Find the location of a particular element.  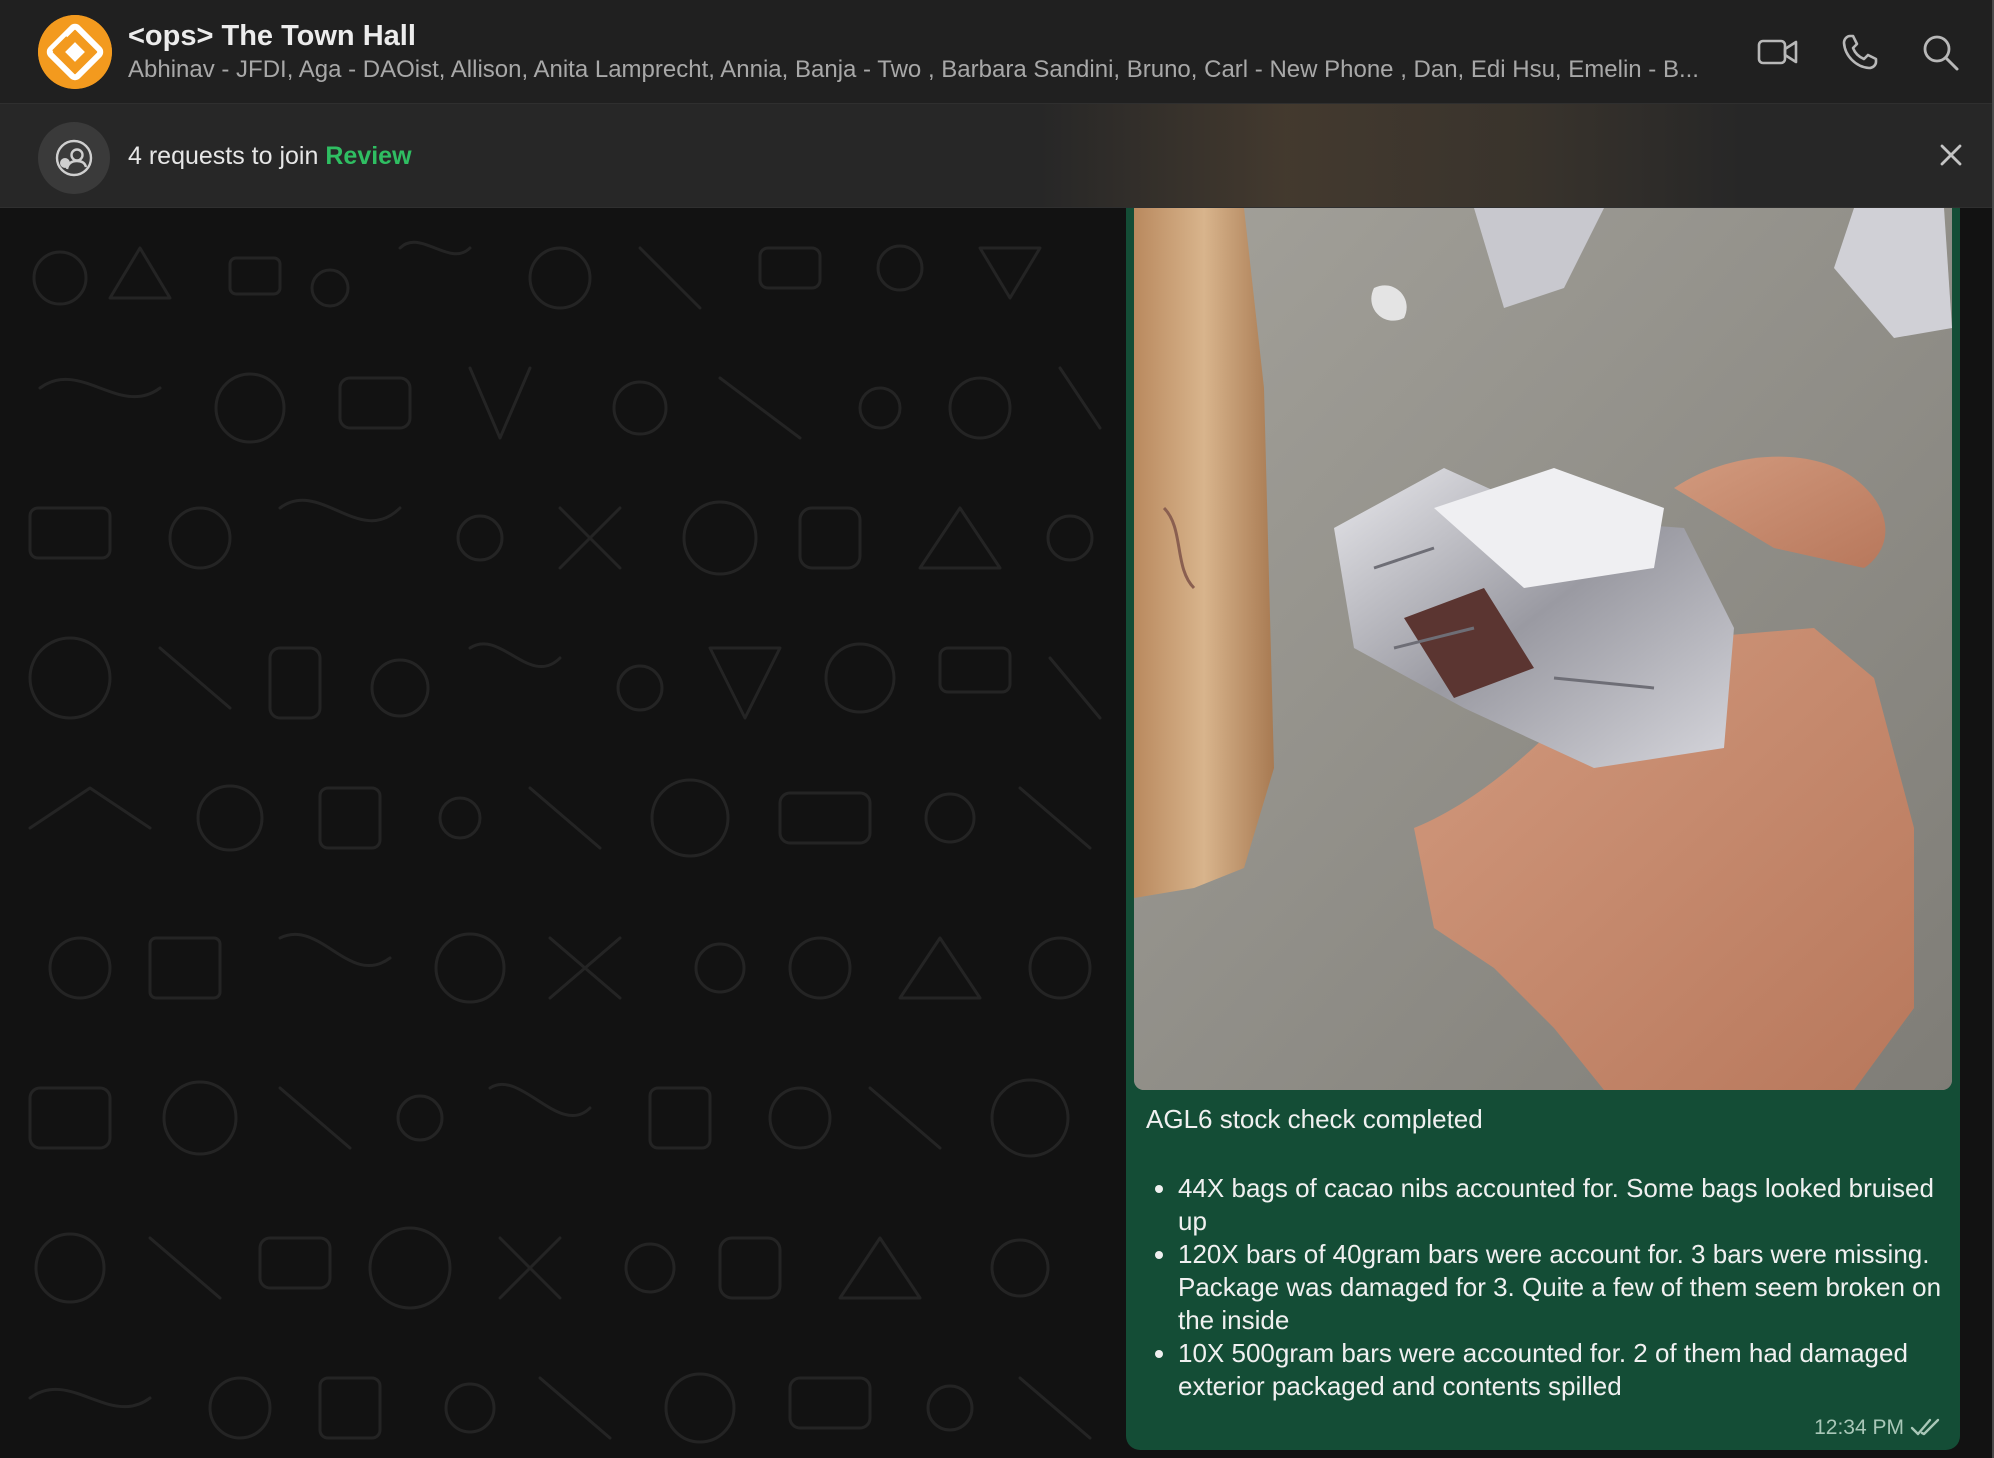

read-receipt-icon is located at coordinates (1925, 1427).